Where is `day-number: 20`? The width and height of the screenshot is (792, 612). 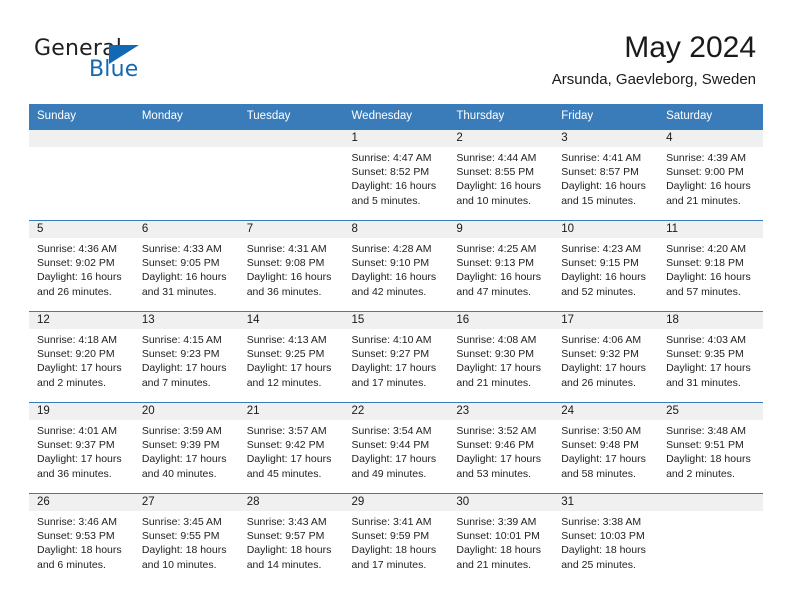
day-number: 20 is located at coordinates (186, 411).